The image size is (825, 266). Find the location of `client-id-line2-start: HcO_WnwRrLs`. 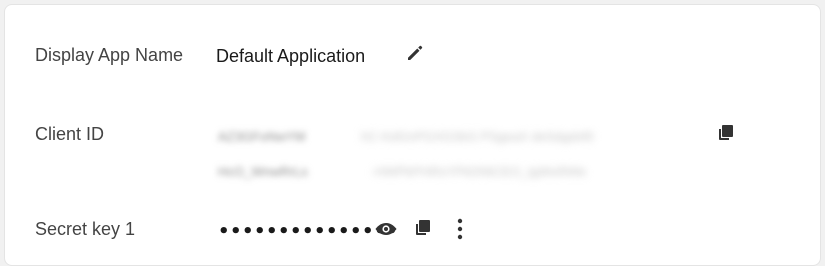

client-id-line2-start: HcO_WnwRrLs is located at coordinates (263, 171).